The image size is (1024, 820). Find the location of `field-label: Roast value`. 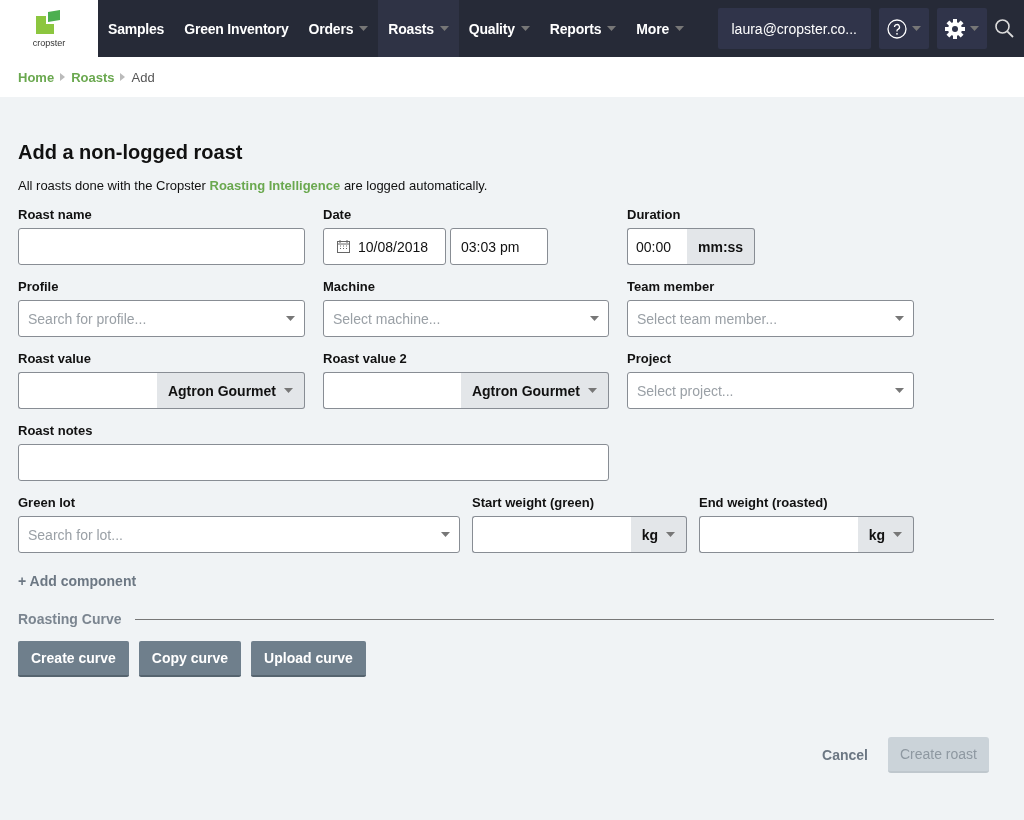

field-label: Roast value is located at coordinates (55, 358).